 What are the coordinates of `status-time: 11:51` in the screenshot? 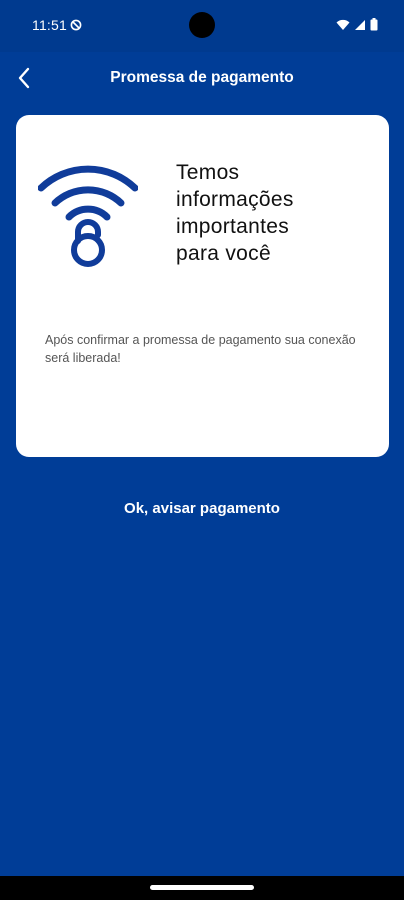 It's located at (49, 25).